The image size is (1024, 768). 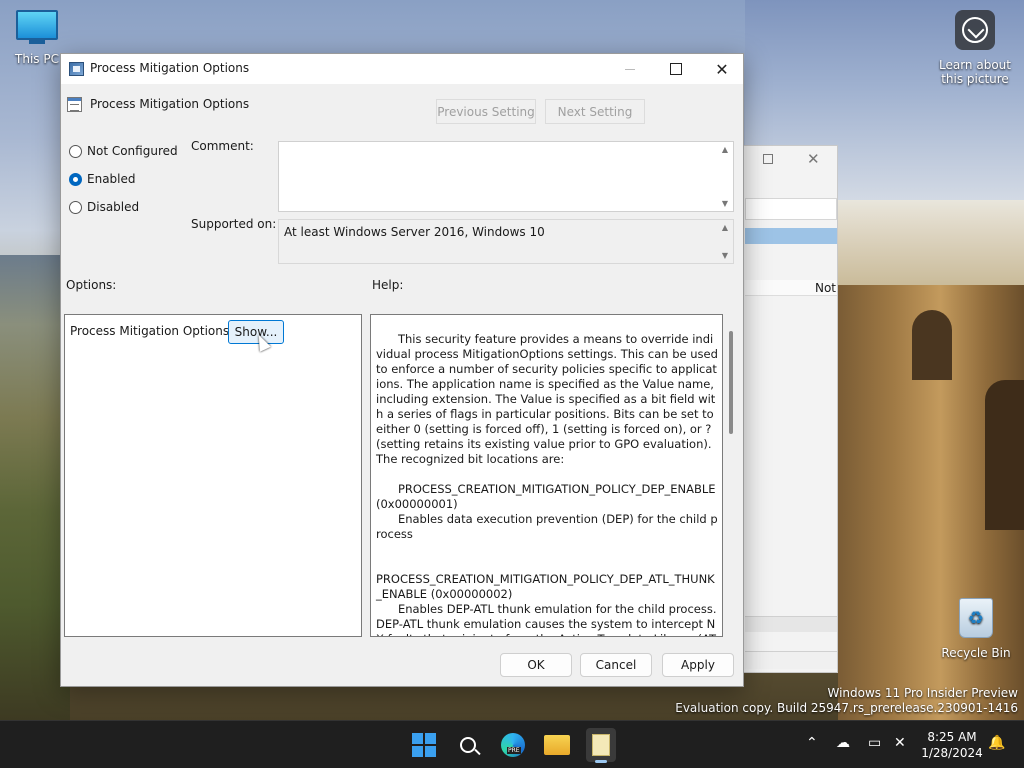 What do you see at coordinates (75, 179) in the screenshot?
I see `radio-circle-selected` at bounding box center [75, 179].